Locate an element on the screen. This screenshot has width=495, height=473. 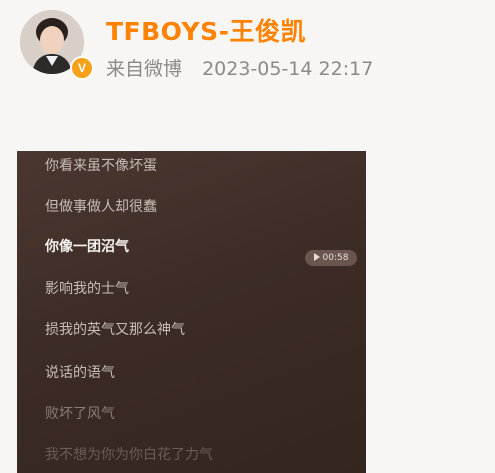
lyric-line: 损我的英气又那么神气 is located at coordinates (115, 330).